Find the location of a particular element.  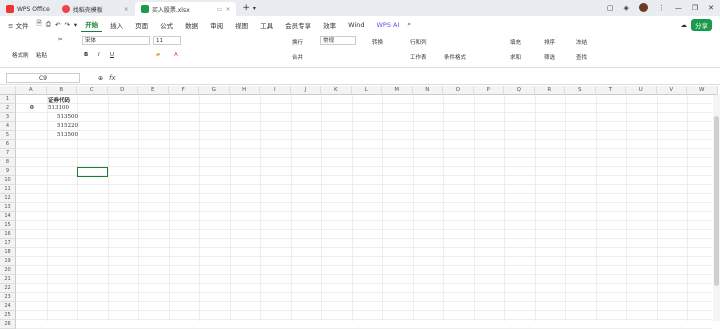

column-header: G is located at coordinates (214, 90).